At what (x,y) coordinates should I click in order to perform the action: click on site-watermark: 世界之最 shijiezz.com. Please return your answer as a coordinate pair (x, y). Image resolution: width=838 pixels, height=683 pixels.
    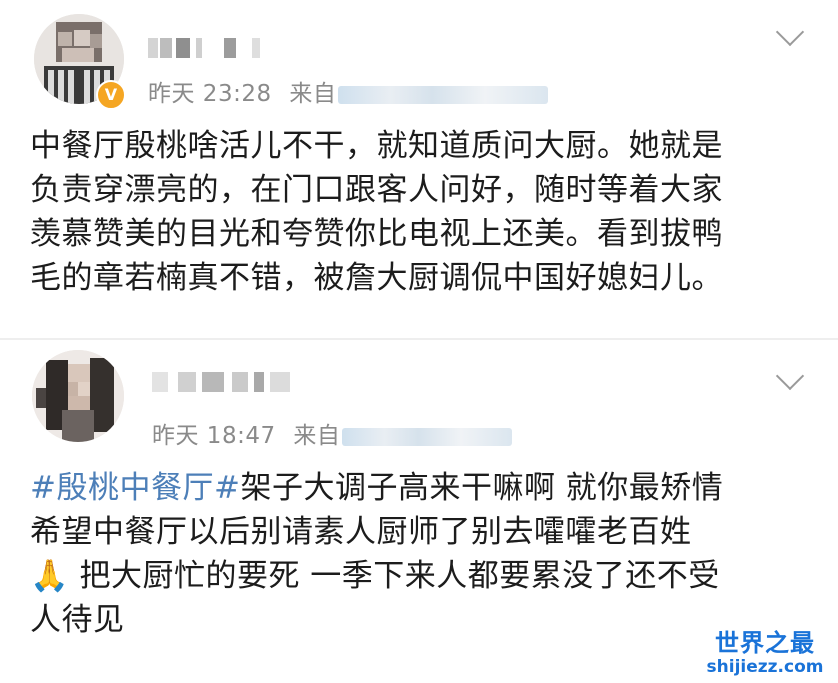
    Looking at the image, I should click on (765, 653).